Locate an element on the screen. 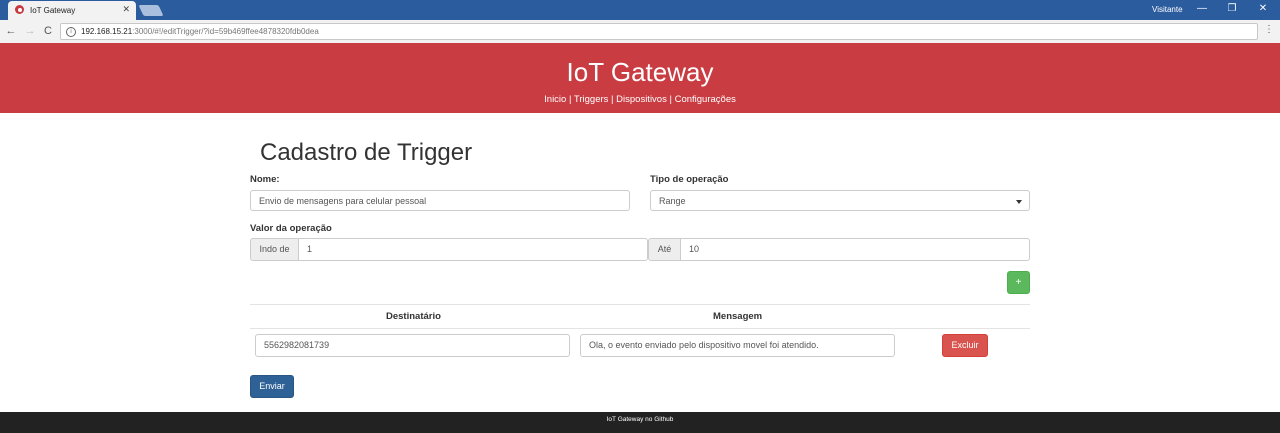  to-value-input: 10 is located at coordinates (855, 249).